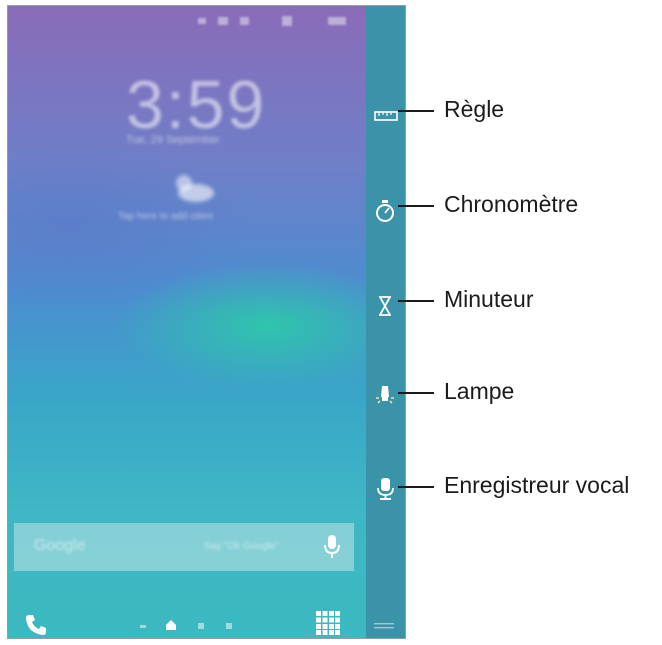 The image size is (662, 645). Describe the element at coordinates (173, 140) in the screenshot. I see `lockscreen-date: Tue, 29 September` at that location.